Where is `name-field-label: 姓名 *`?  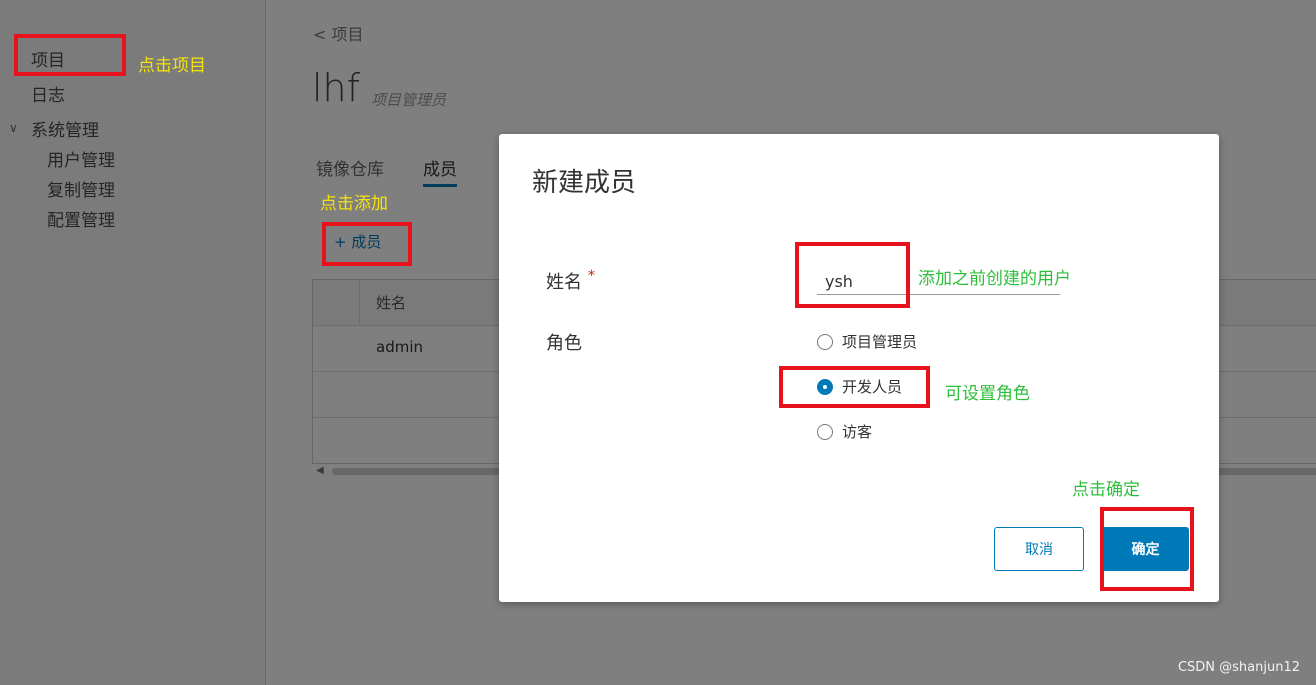
name-field-label: 姓名 * is located at coordinates (570, 281).